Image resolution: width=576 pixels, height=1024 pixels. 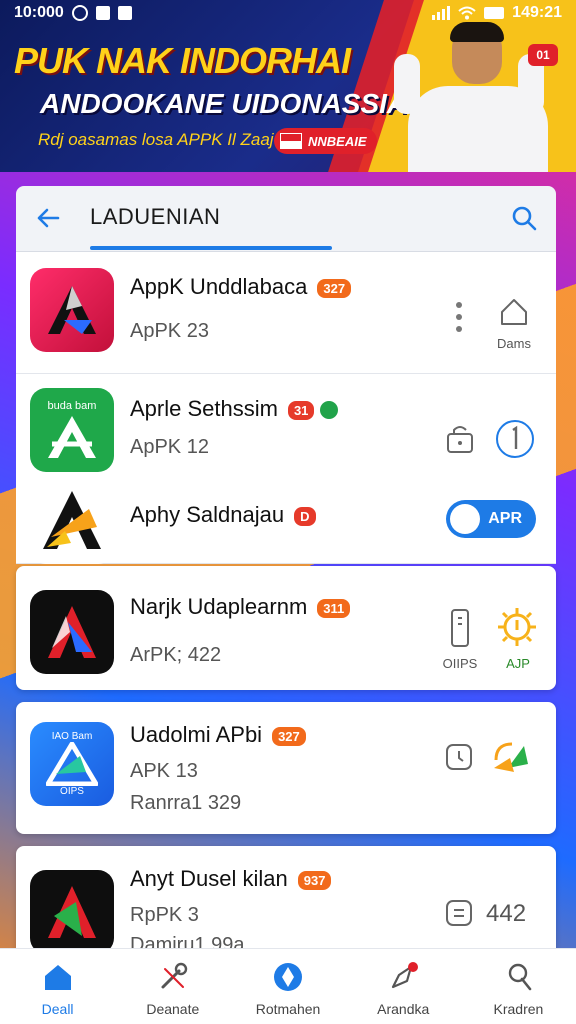 What do you see at coordinates (57, 977) in the screenshot?
I see `home-icon` at bounding box center [57, 977].